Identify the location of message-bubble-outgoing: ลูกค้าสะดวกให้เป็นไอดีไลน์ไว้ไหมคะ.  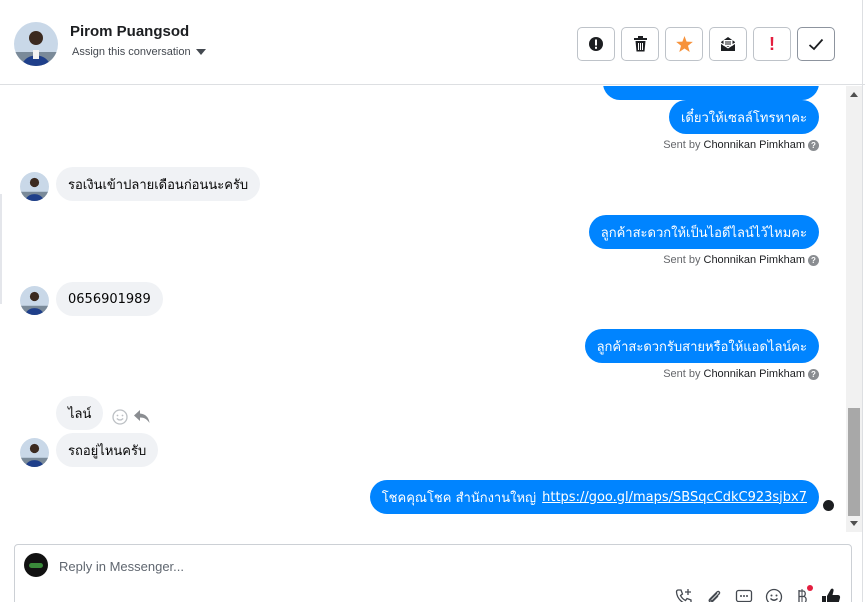
(703, 232).